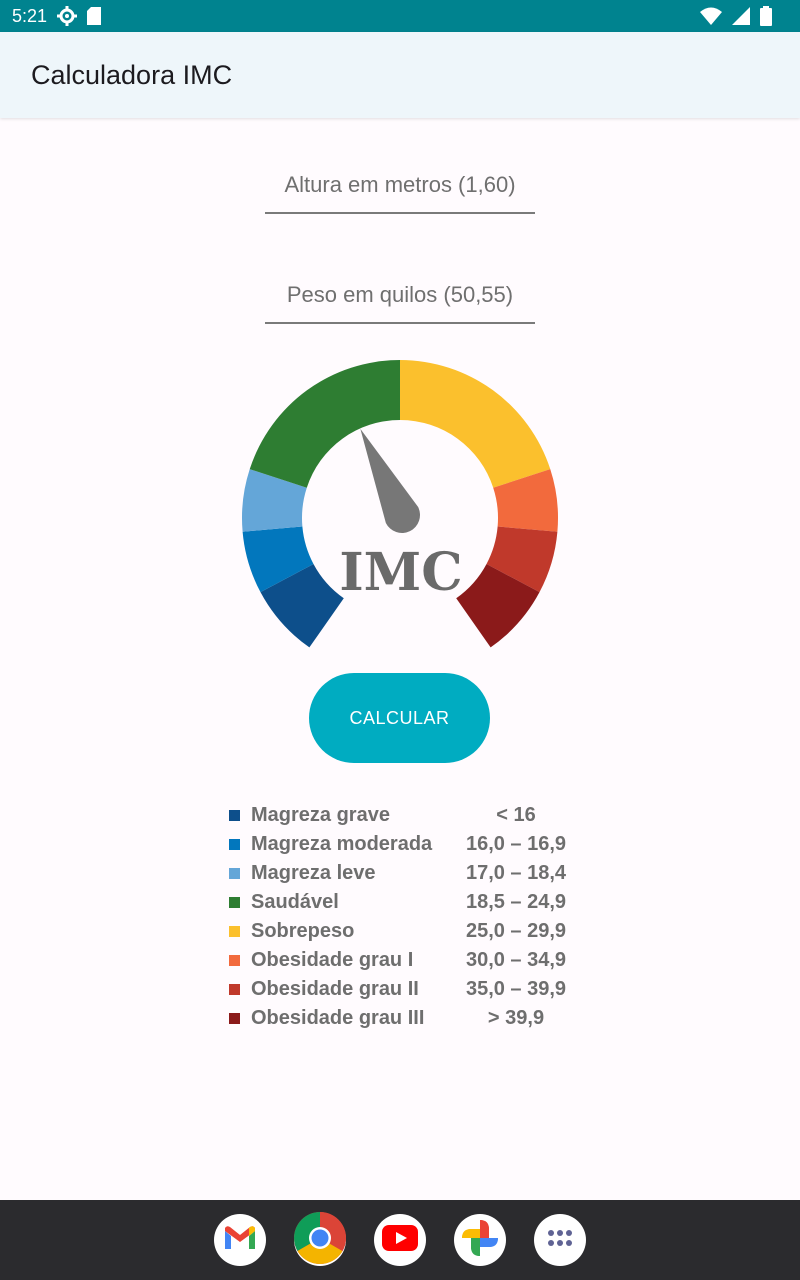  What do you see at coordinates (516, 873) in the screenshot?
I see `legend-range: 17,0 – 18,4` at bounding box center [516, 873].